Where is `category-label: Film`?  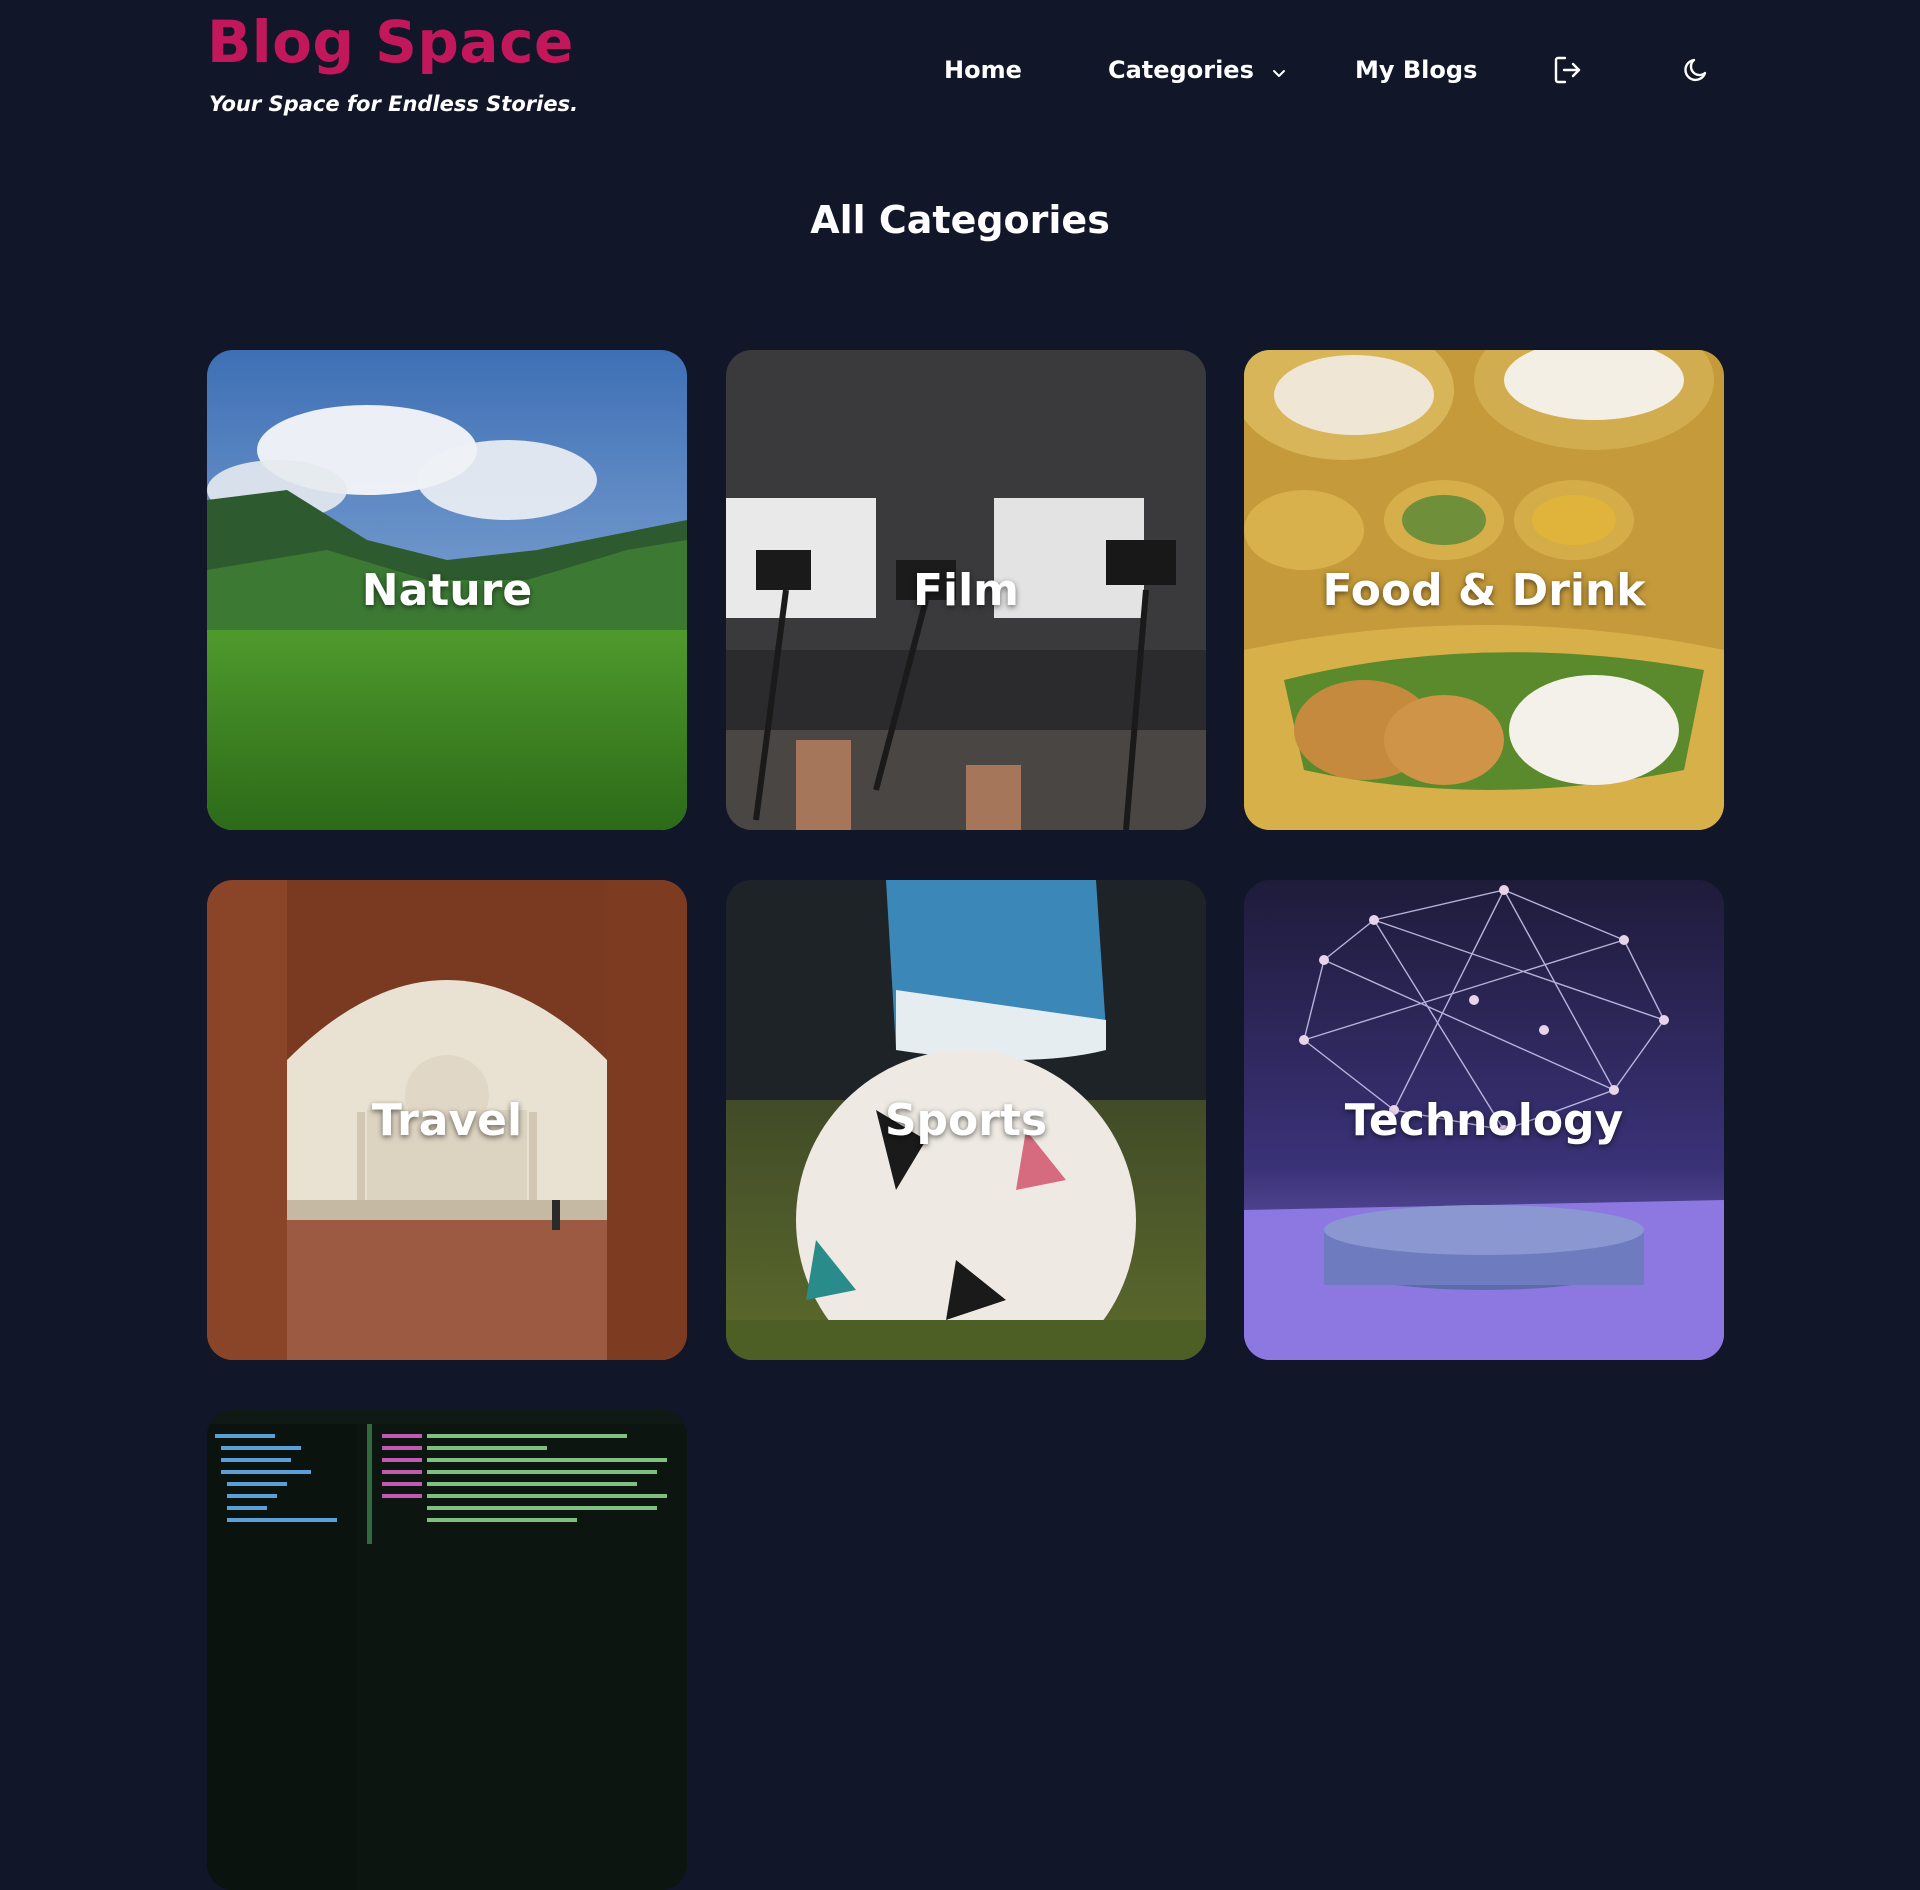 category-label: Film is located at coordinates (966, 590).